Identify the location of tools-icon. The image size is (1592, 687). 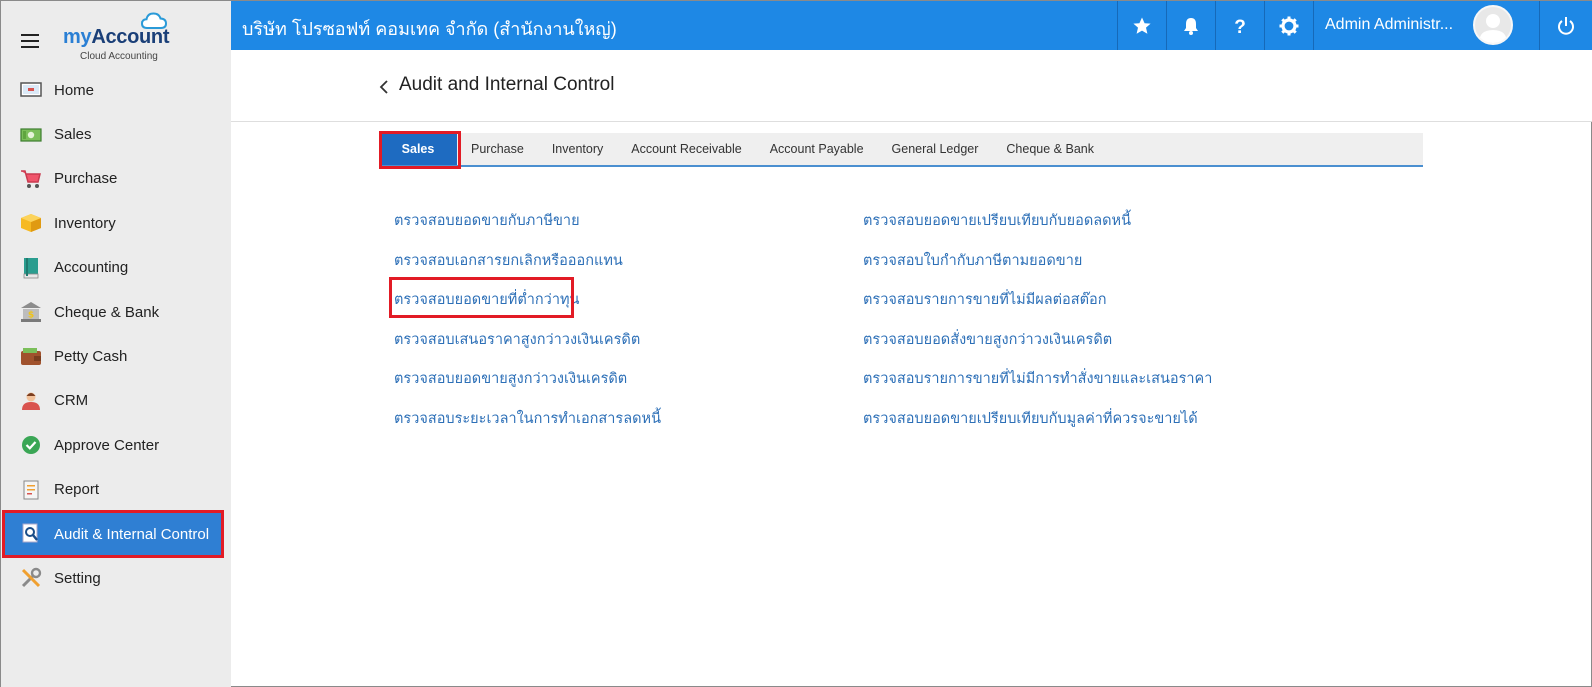
(31, 578).